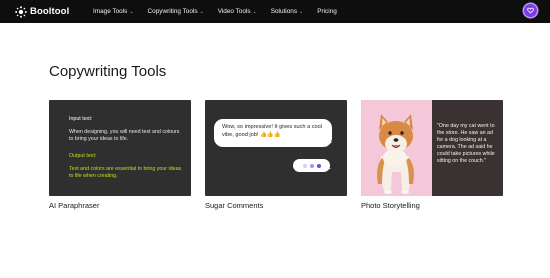 The image size is (550, 278). I want to click on nav-video-tools-label: Video Tools, so click(234, 11).